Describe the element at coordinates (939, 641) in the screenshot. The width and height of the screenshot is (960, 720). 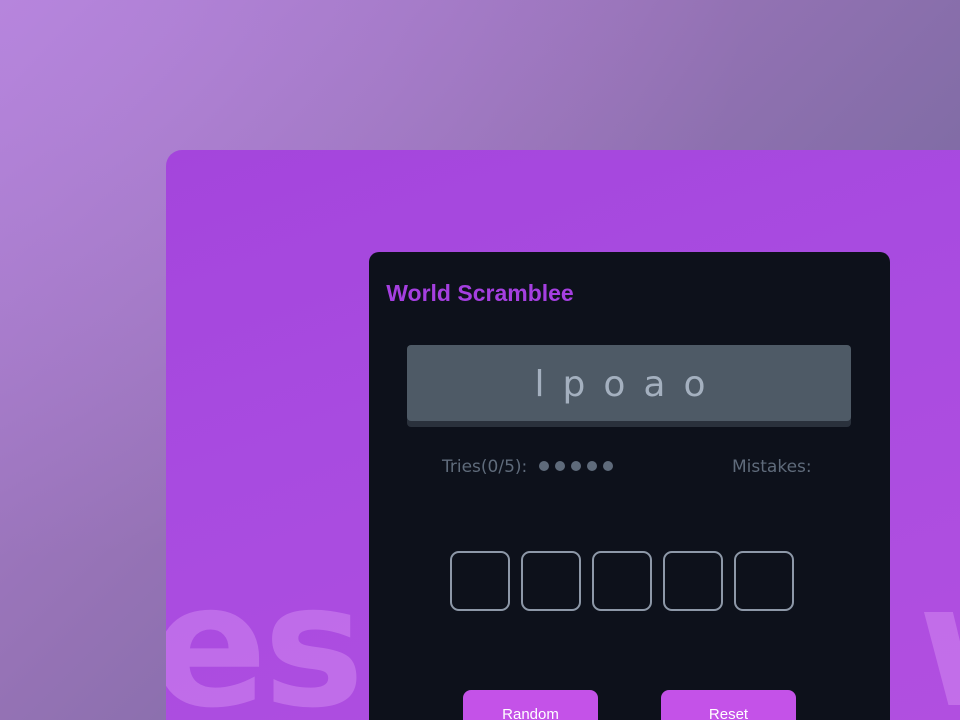
I see `background-word-right: w` at that location.